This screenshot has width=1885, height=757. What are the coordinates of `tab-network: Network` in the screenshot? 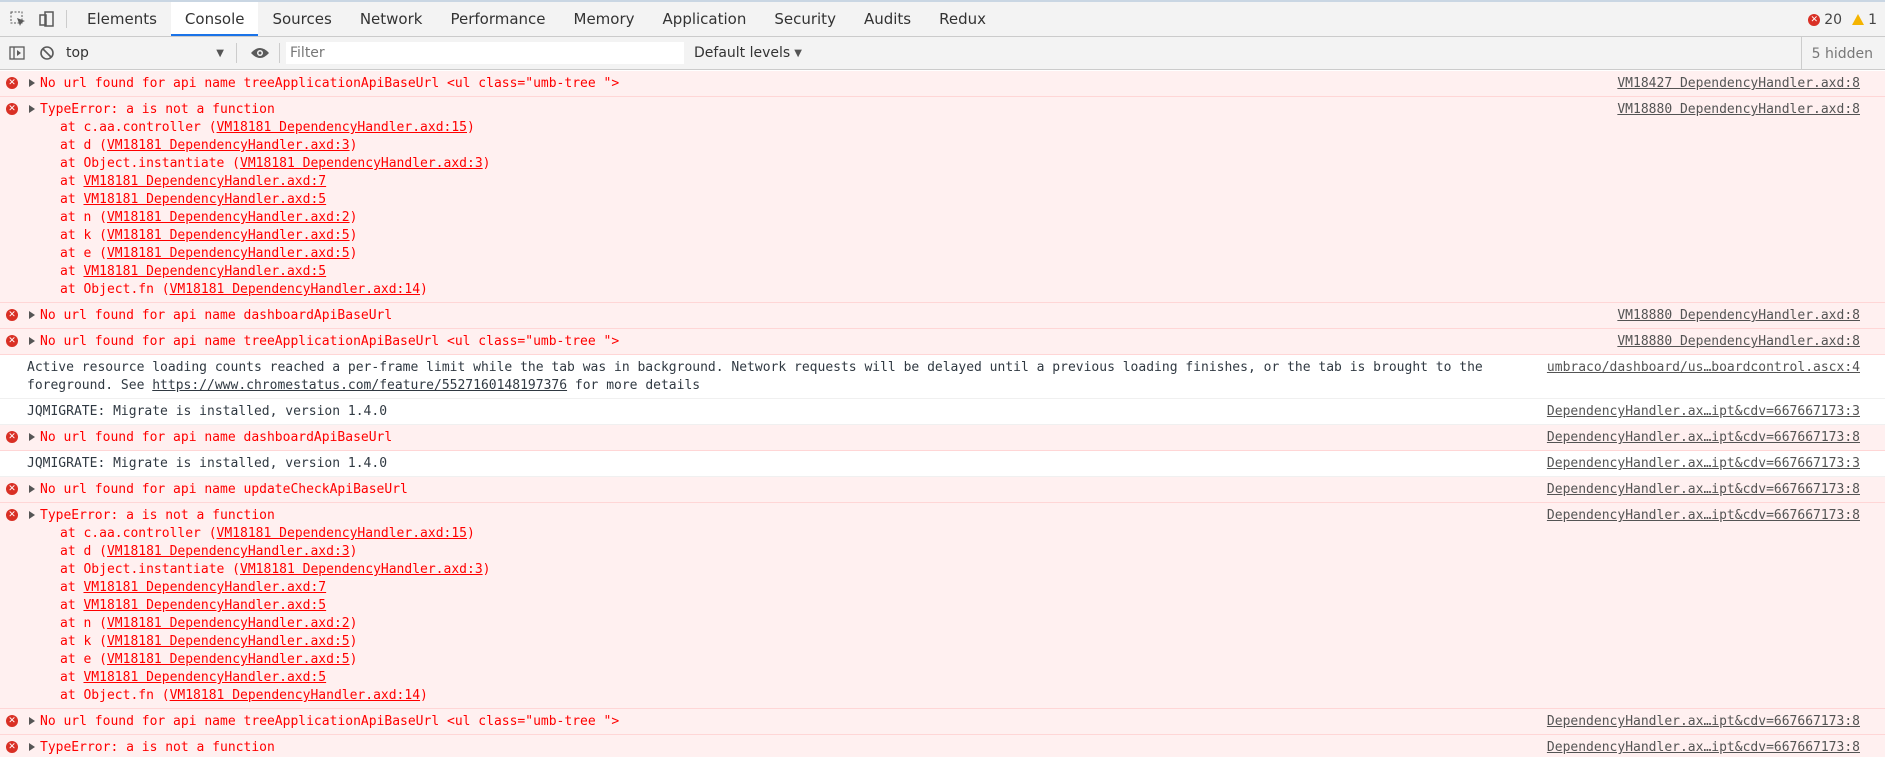 It's located at (391, 19).